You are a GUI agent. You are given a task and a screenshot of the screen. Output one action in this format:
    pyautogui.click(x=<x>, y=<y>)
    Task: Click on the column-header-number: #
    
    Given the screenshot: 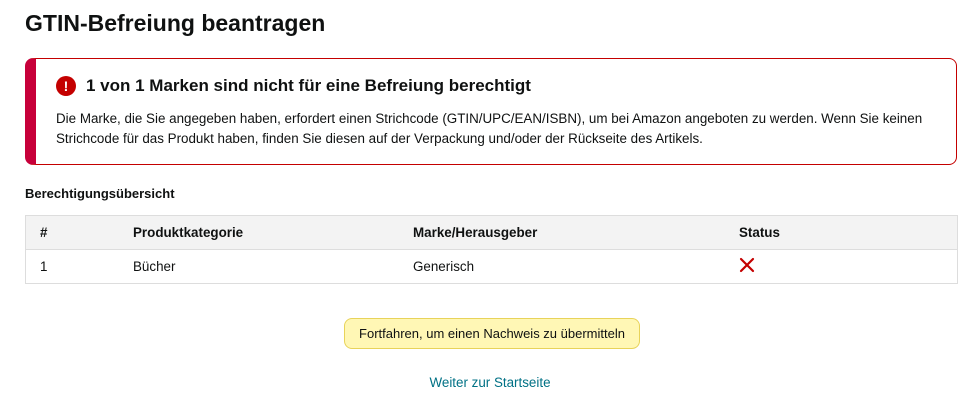 What is the action you would take?
    pyautogui.click(x=44, y=232)
    